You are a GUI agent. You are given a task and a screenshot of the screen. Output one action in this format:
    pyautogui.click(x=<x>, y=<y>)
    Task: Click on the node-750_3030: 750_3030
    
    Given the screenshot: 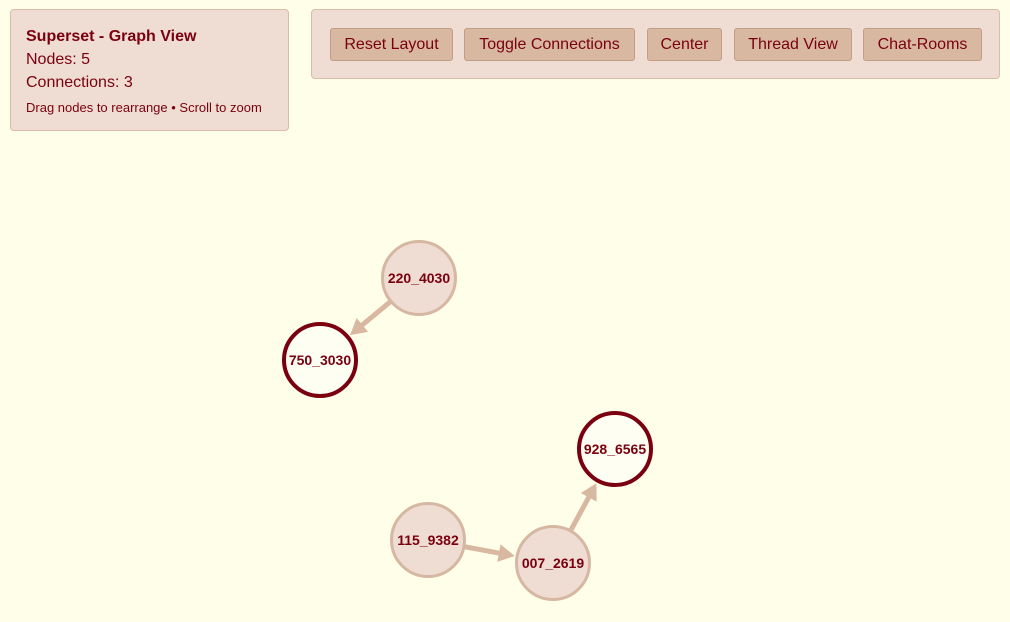 What is the action you would take?
    pyautogui.click(x=320, y=360)
    